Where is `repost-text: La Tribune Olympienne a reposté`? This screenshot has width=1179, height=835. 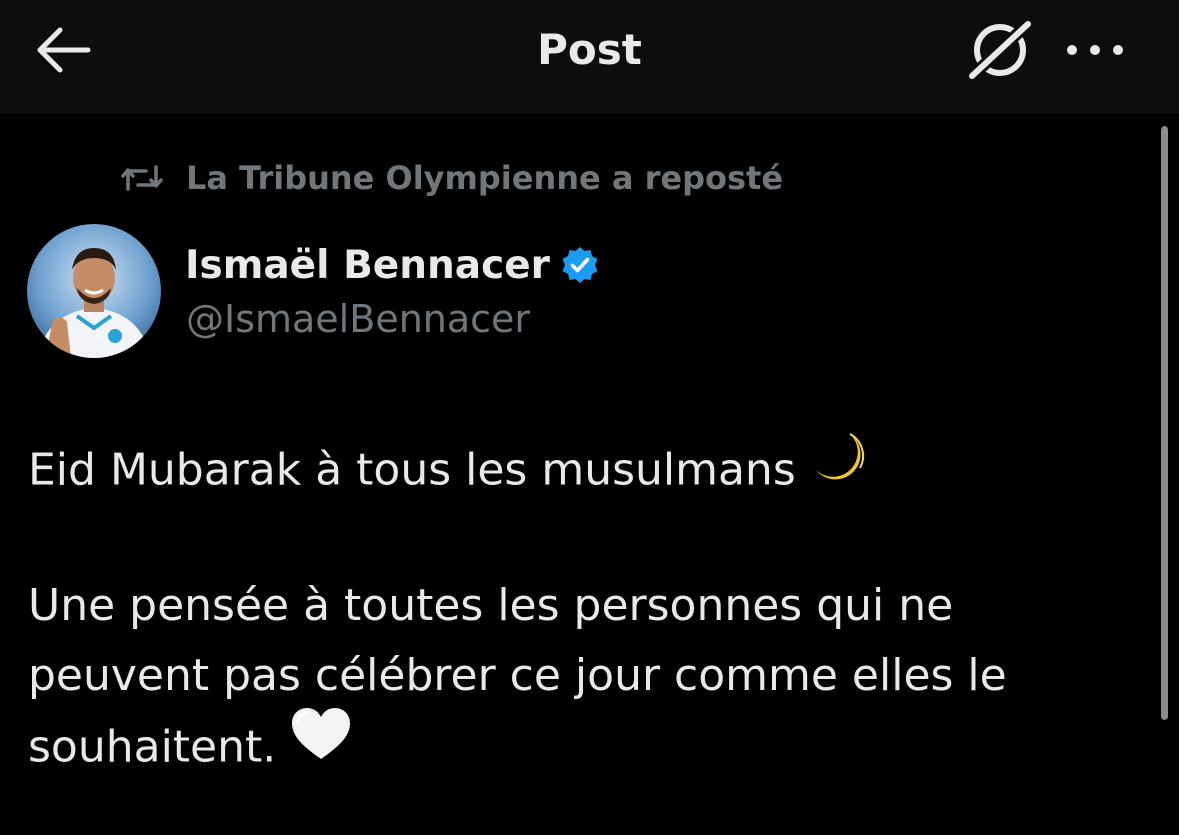 repost-text: La Tribune Olympienne a reposté is located at coordinates (485, 178).